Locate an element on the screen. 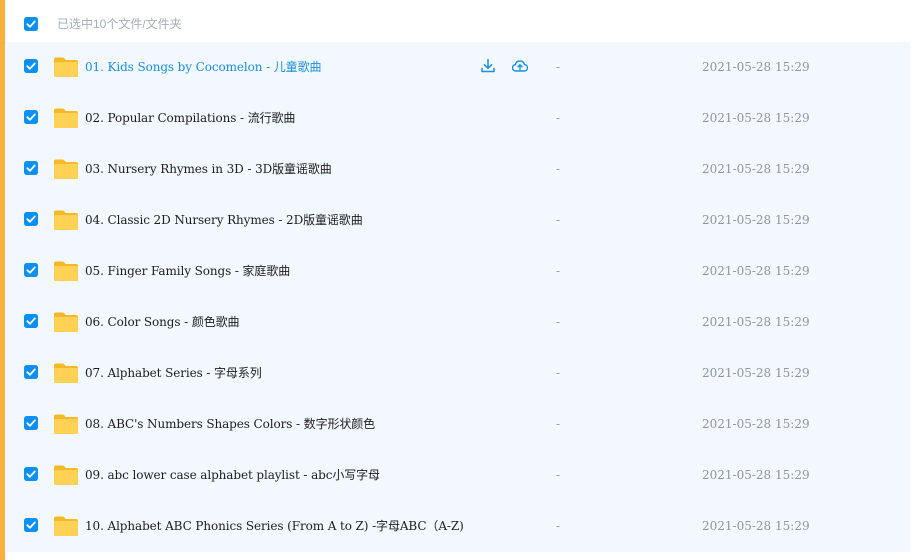 The width and height of the screenshot is (914, 560). cloud-save-icon is located at coordinates (520, 66).